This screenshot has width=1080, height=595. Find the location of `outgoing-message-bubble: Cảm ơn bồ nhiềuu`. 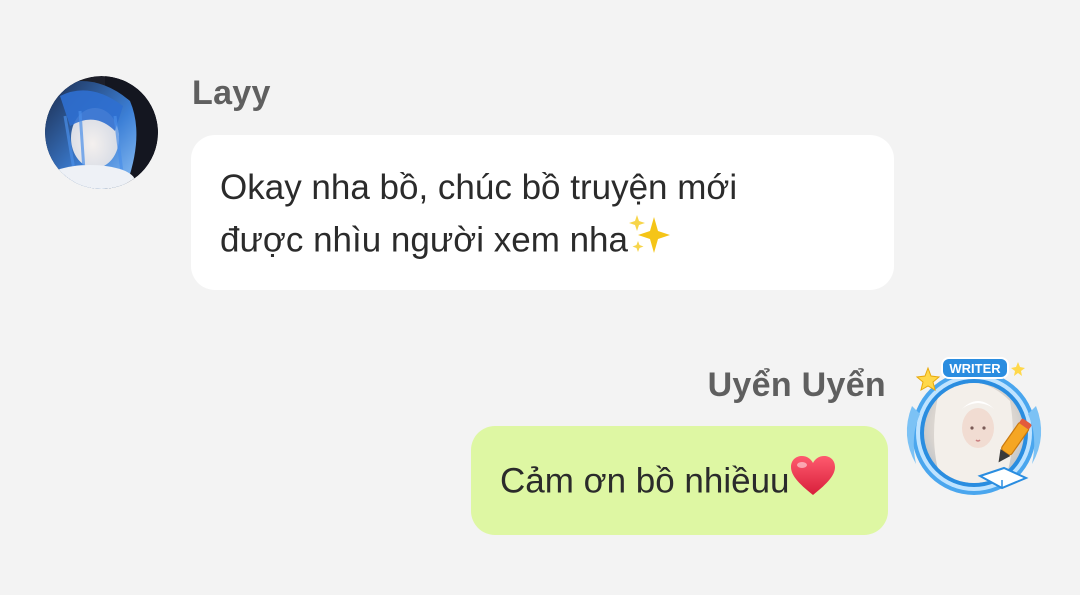

outgoing-message-bubble: Cảm ơn bồ nhiềuu is located at coordinates (679, 480).